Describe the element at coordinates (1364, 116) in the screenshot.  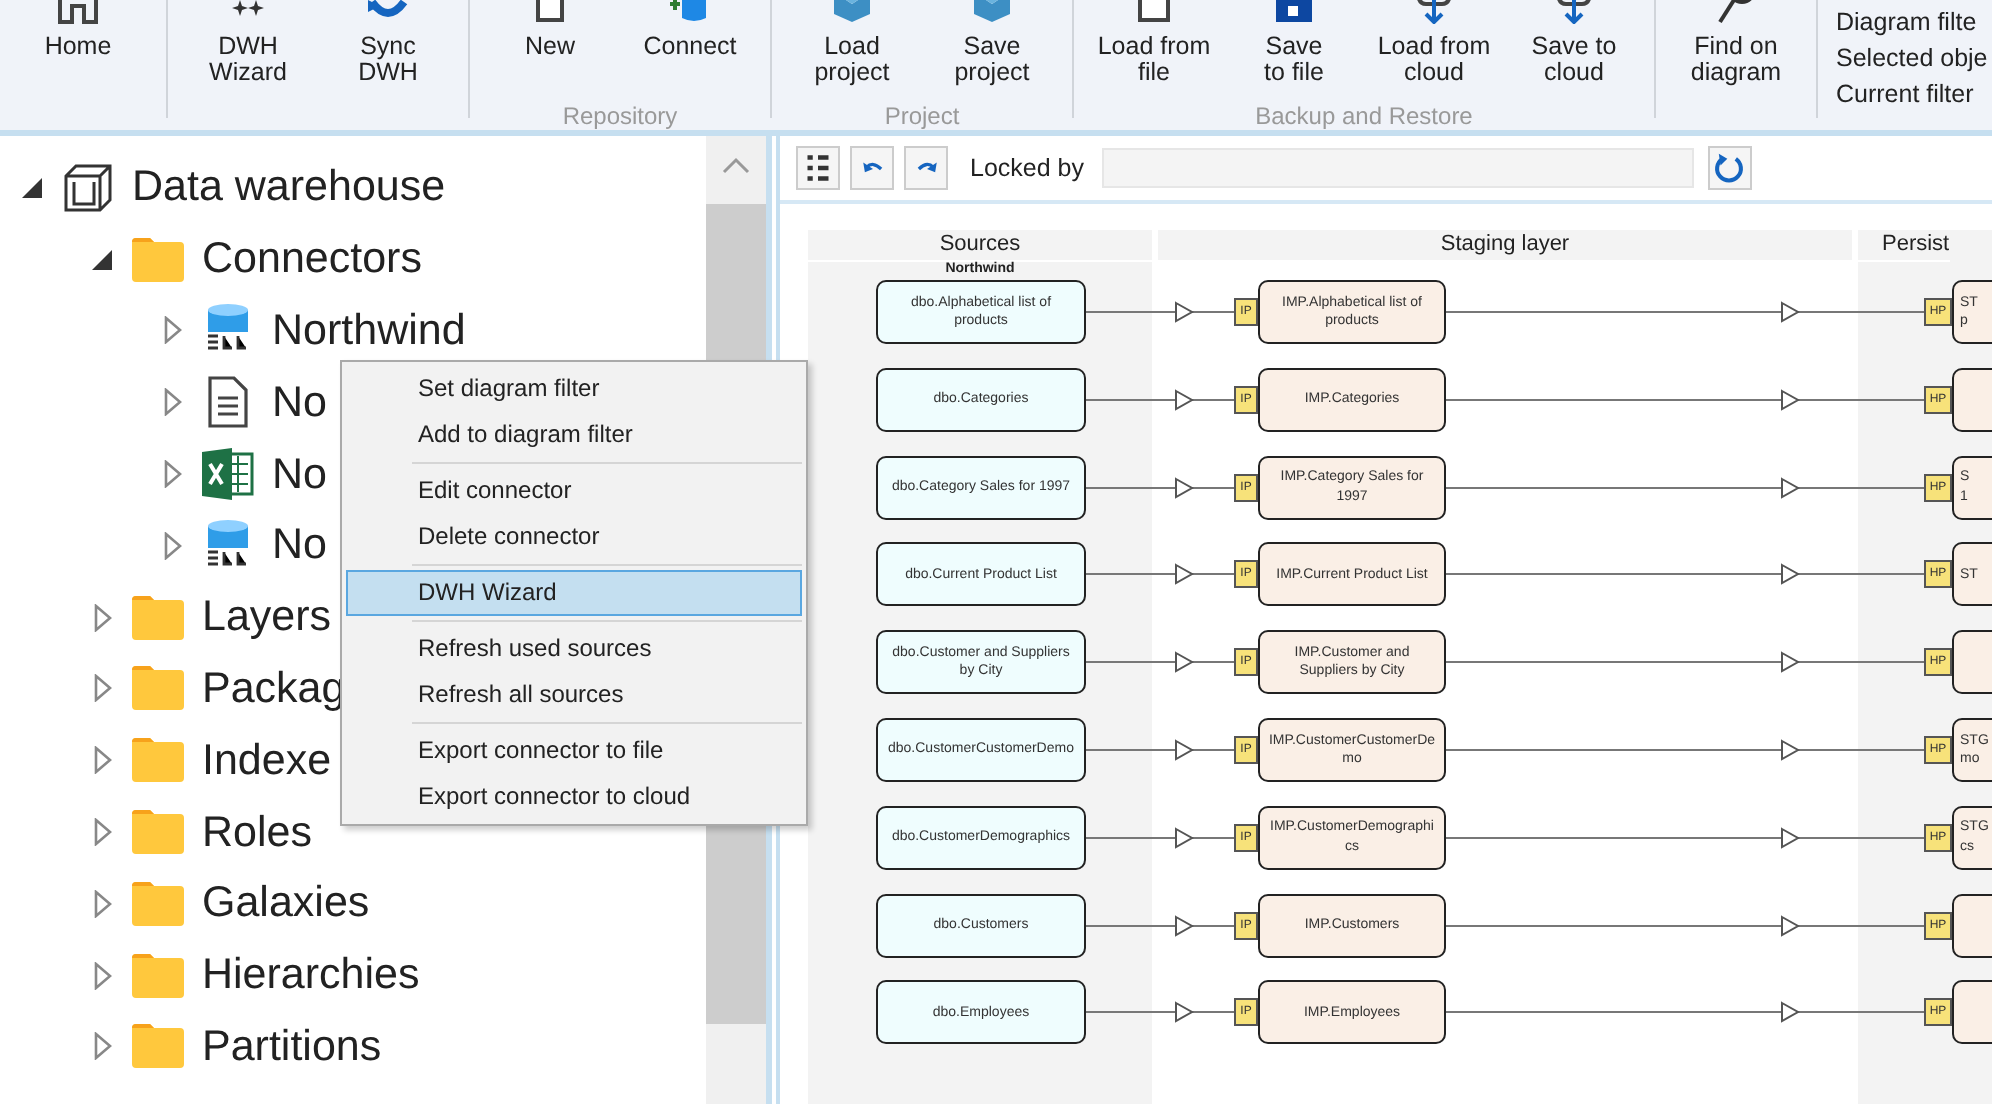
I see `group-label: Backup and Restore` at that location.